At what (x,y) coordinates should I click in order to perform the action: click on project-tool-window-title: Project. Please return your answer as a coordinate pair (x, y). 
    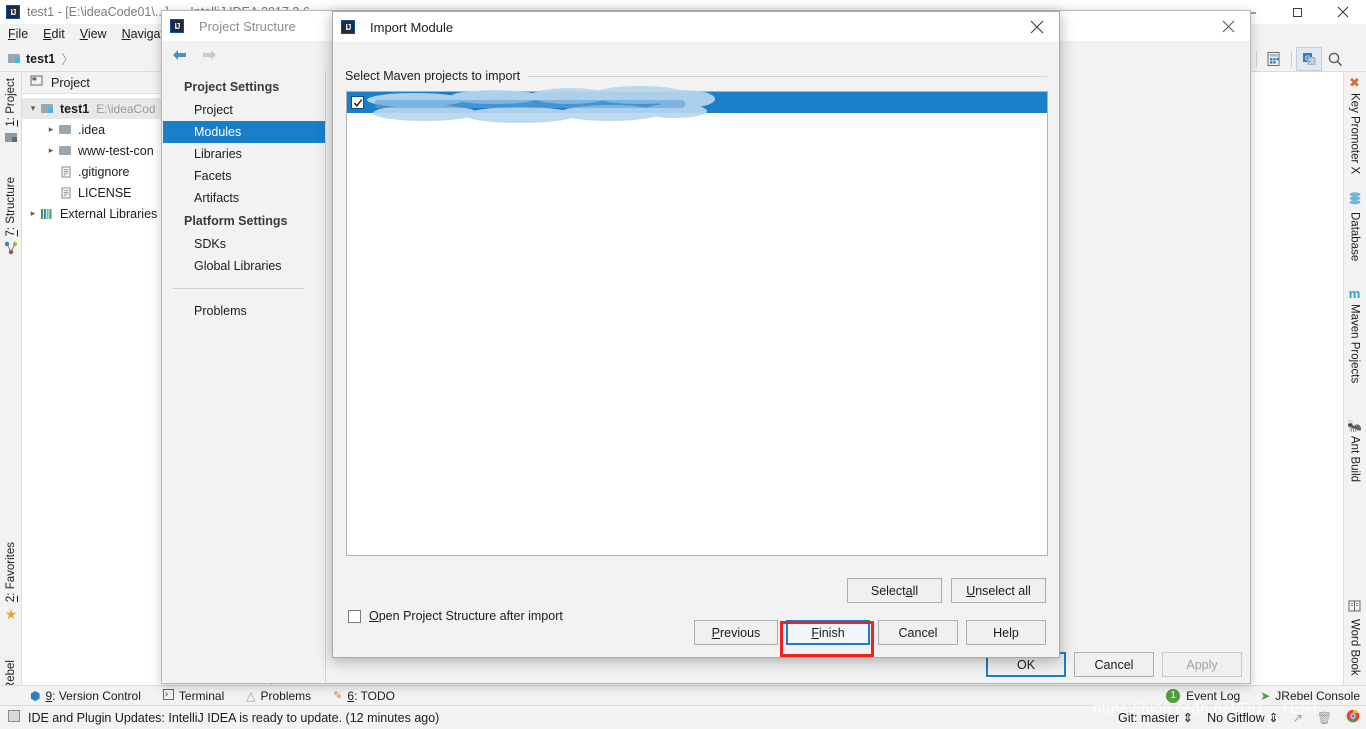
    Looking at the image, I should click on (70, 82).